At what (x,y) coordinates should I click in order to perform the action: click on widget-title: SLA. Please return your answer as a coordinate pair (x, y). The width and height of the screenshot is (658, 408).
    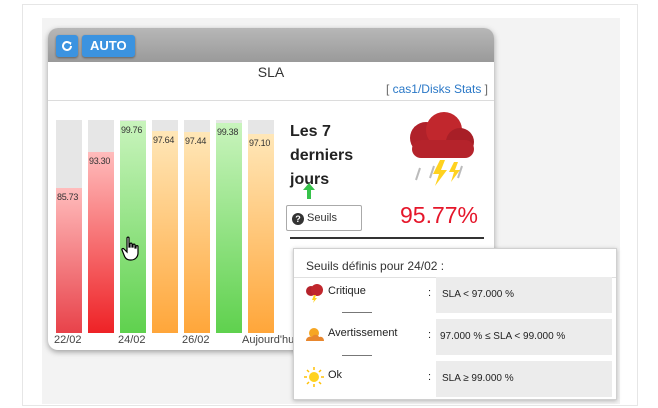
    Looking at the image, I should click on (271, 72).